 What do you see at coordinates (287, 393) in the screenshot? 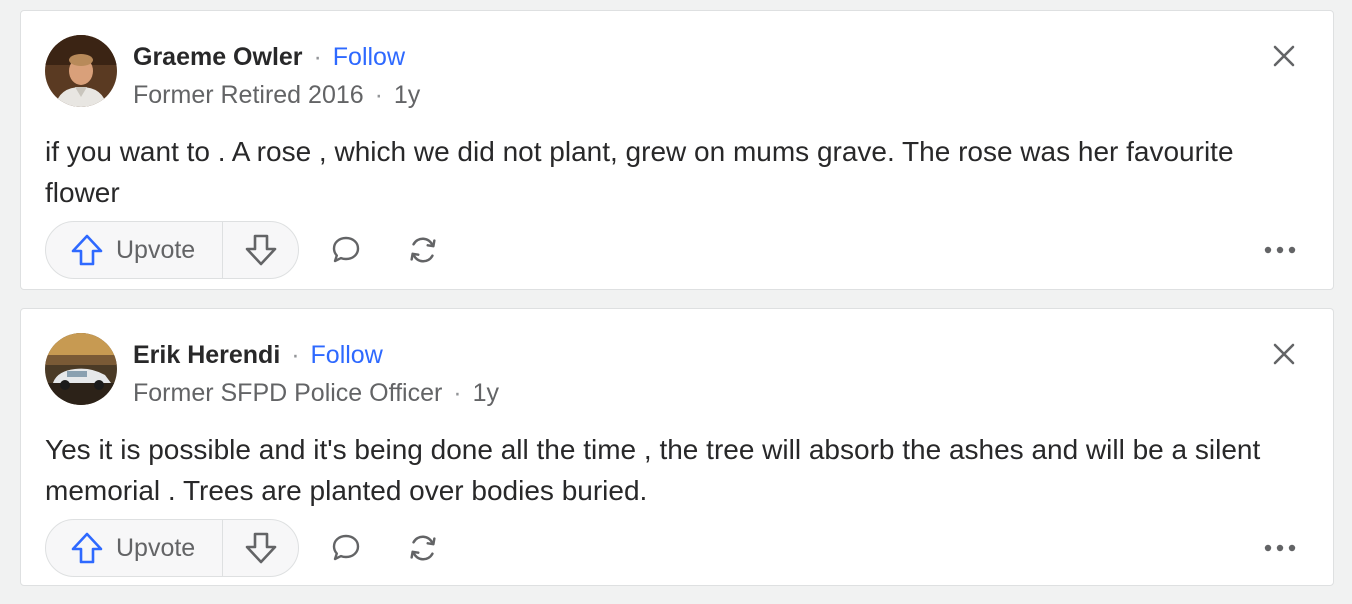
I see `author-credential: Former SFPD Police Officer` at bounding box center [287, 393].